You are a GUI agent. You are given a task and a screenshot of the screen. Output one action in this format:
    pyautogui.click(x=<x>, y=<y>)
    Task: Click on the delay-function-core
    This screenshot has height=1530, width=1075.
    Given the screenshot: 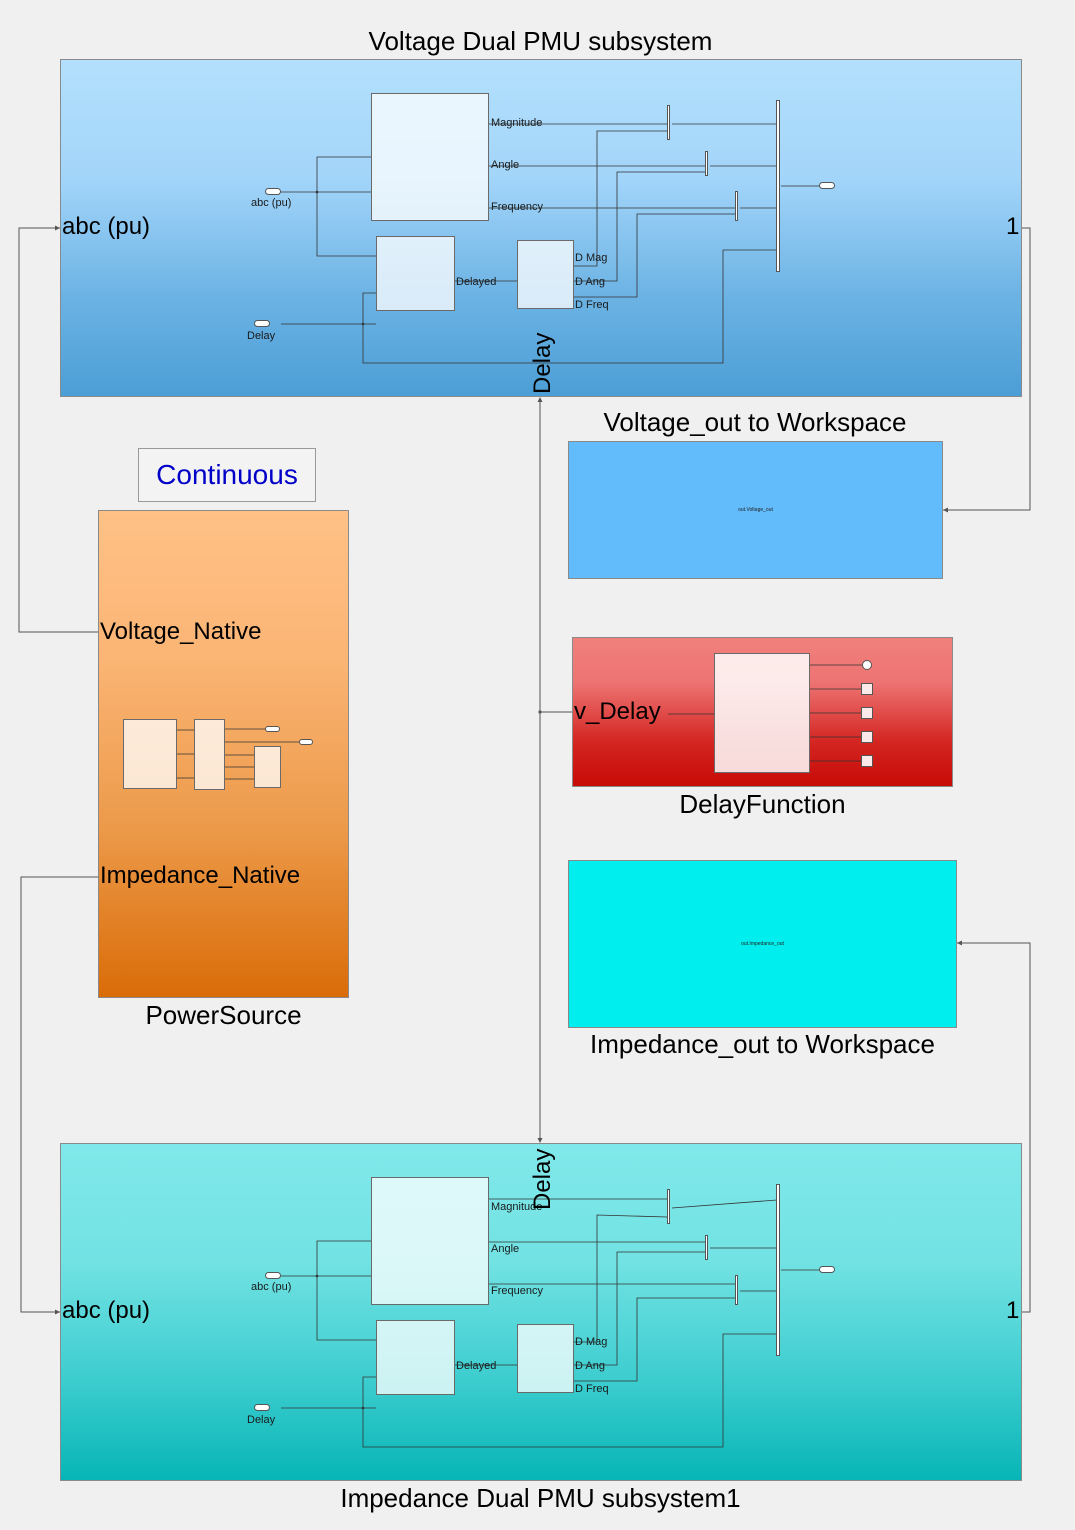 What is the action you would take?
    pyautogui.click(x=762, y=713)
    